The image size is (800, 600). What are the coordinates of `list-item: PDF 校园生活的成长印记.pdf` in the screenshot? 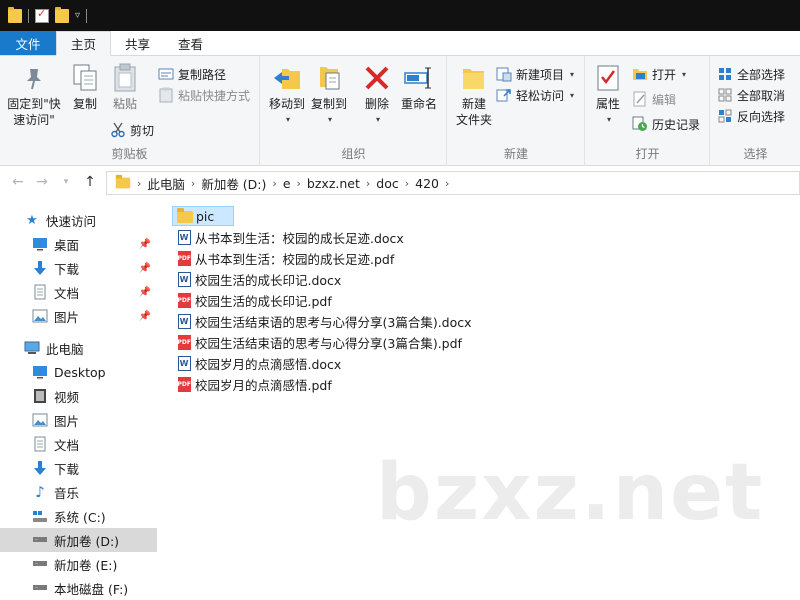 It's located at (252, 300).